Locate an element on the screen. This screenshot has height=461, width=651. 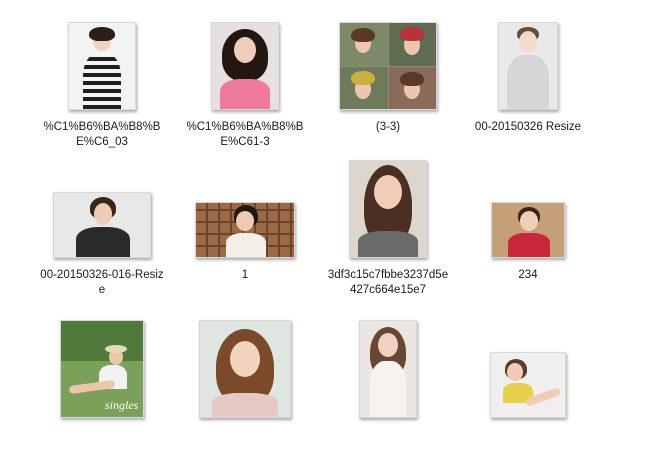
file-item: 1 is located at coordinates (245, 222).